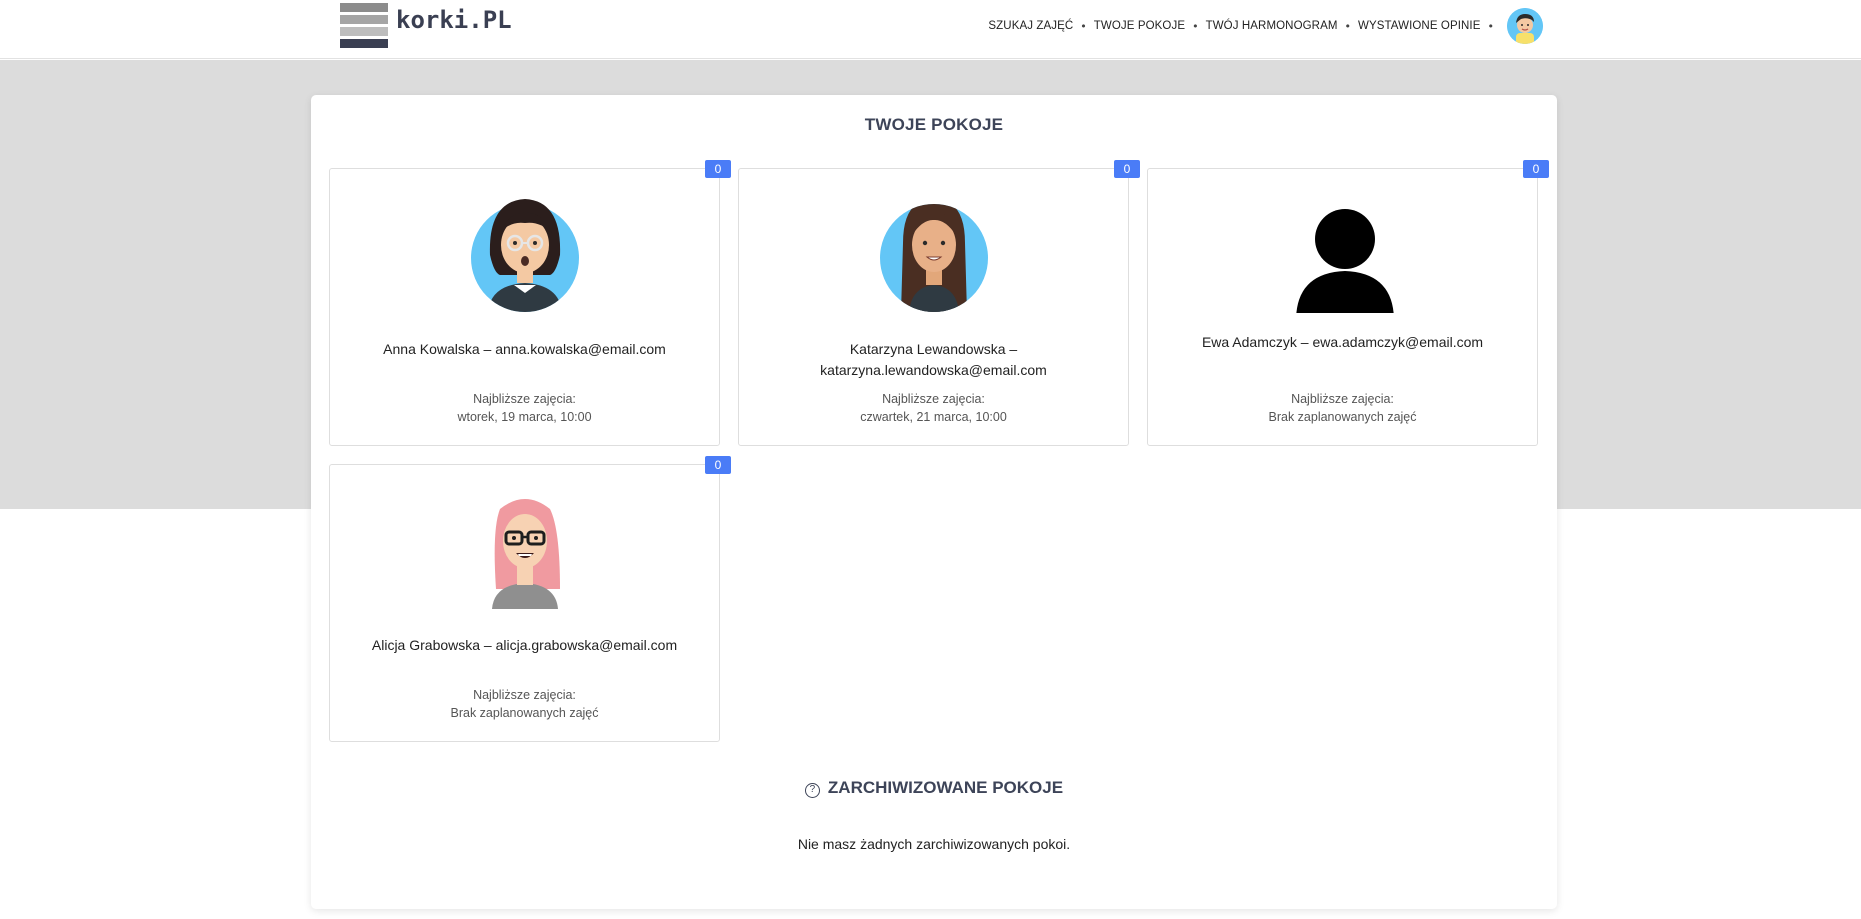  What do you see at coordinates (1342, 342) in the screenshot?
I see `room-participant: Ewa Adamczyk – ewa.adamczyk@email.com` at bounding box center [1342, 342].